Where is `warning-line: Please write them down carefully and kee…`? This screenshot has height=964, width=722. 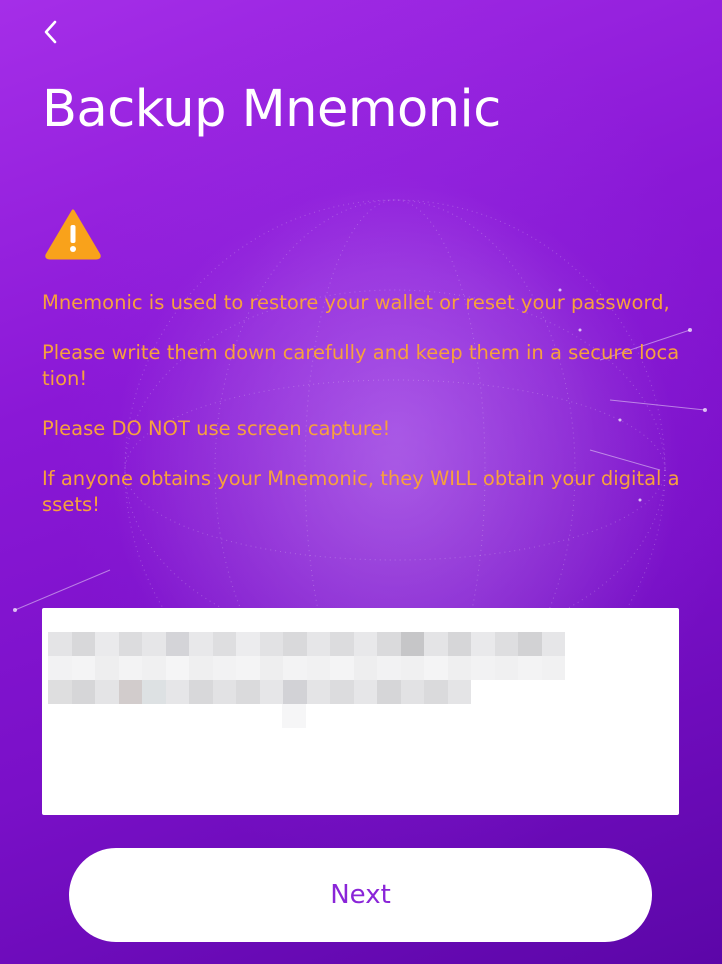 warning-line: Please write them down carefully and kee… is located at coordinates (361, 365).